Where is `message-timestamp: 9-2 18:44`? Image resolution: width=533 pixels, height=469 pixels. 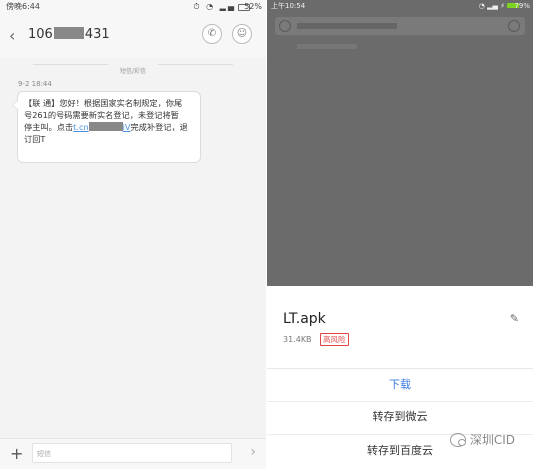
message-timestamp: 9-2 18:44 is located at coordinates (35, 84).